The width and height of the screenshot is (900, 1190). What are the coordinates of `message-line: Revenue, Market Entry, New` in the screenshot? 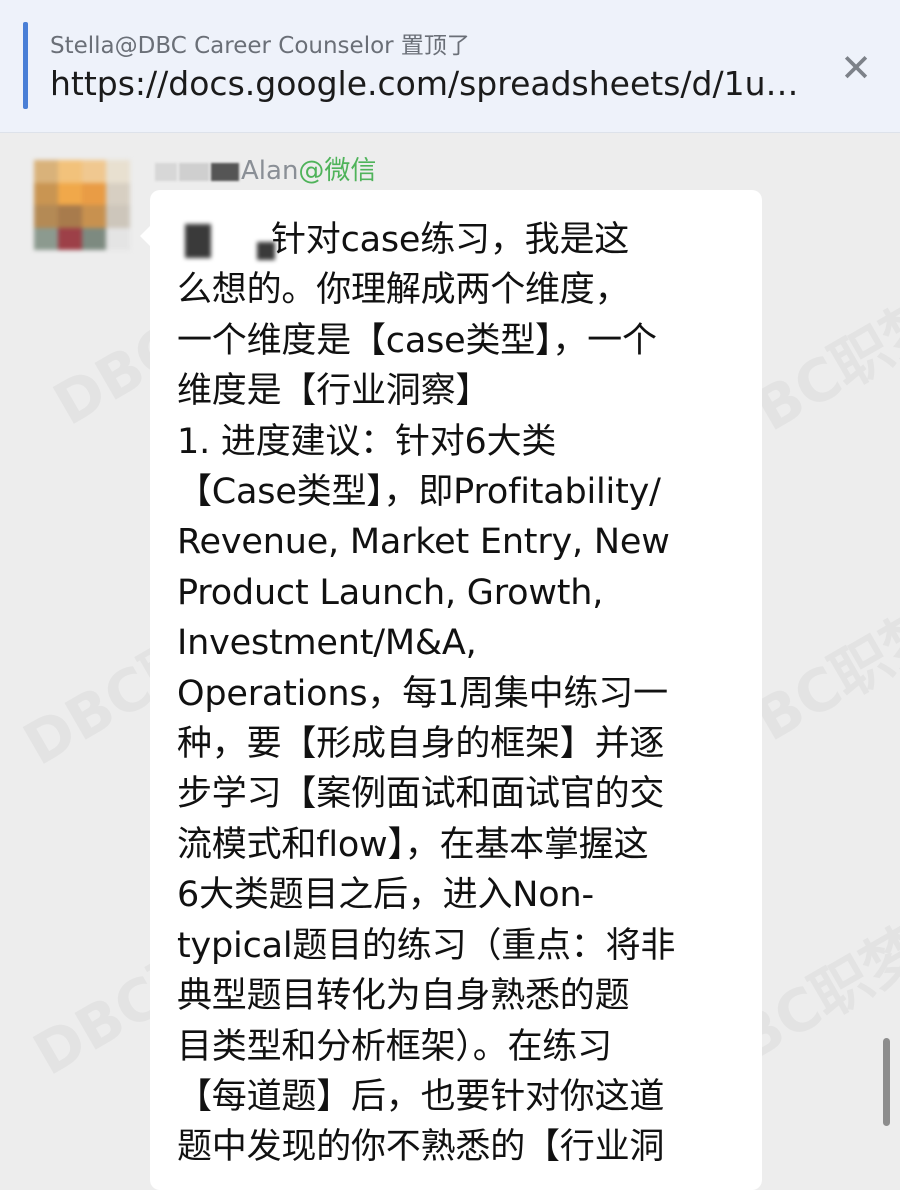 It's located at (423, 542).